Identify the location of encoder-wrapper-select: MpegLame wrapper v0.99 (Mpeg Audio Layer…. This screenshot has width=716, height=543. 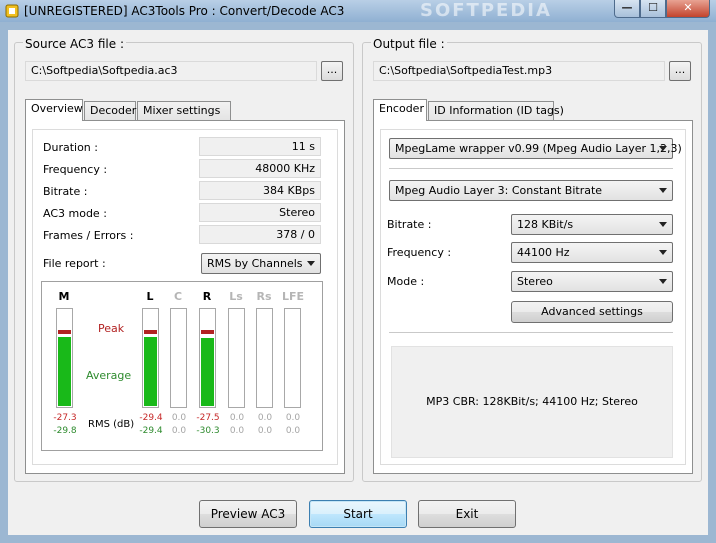
(535, 148).